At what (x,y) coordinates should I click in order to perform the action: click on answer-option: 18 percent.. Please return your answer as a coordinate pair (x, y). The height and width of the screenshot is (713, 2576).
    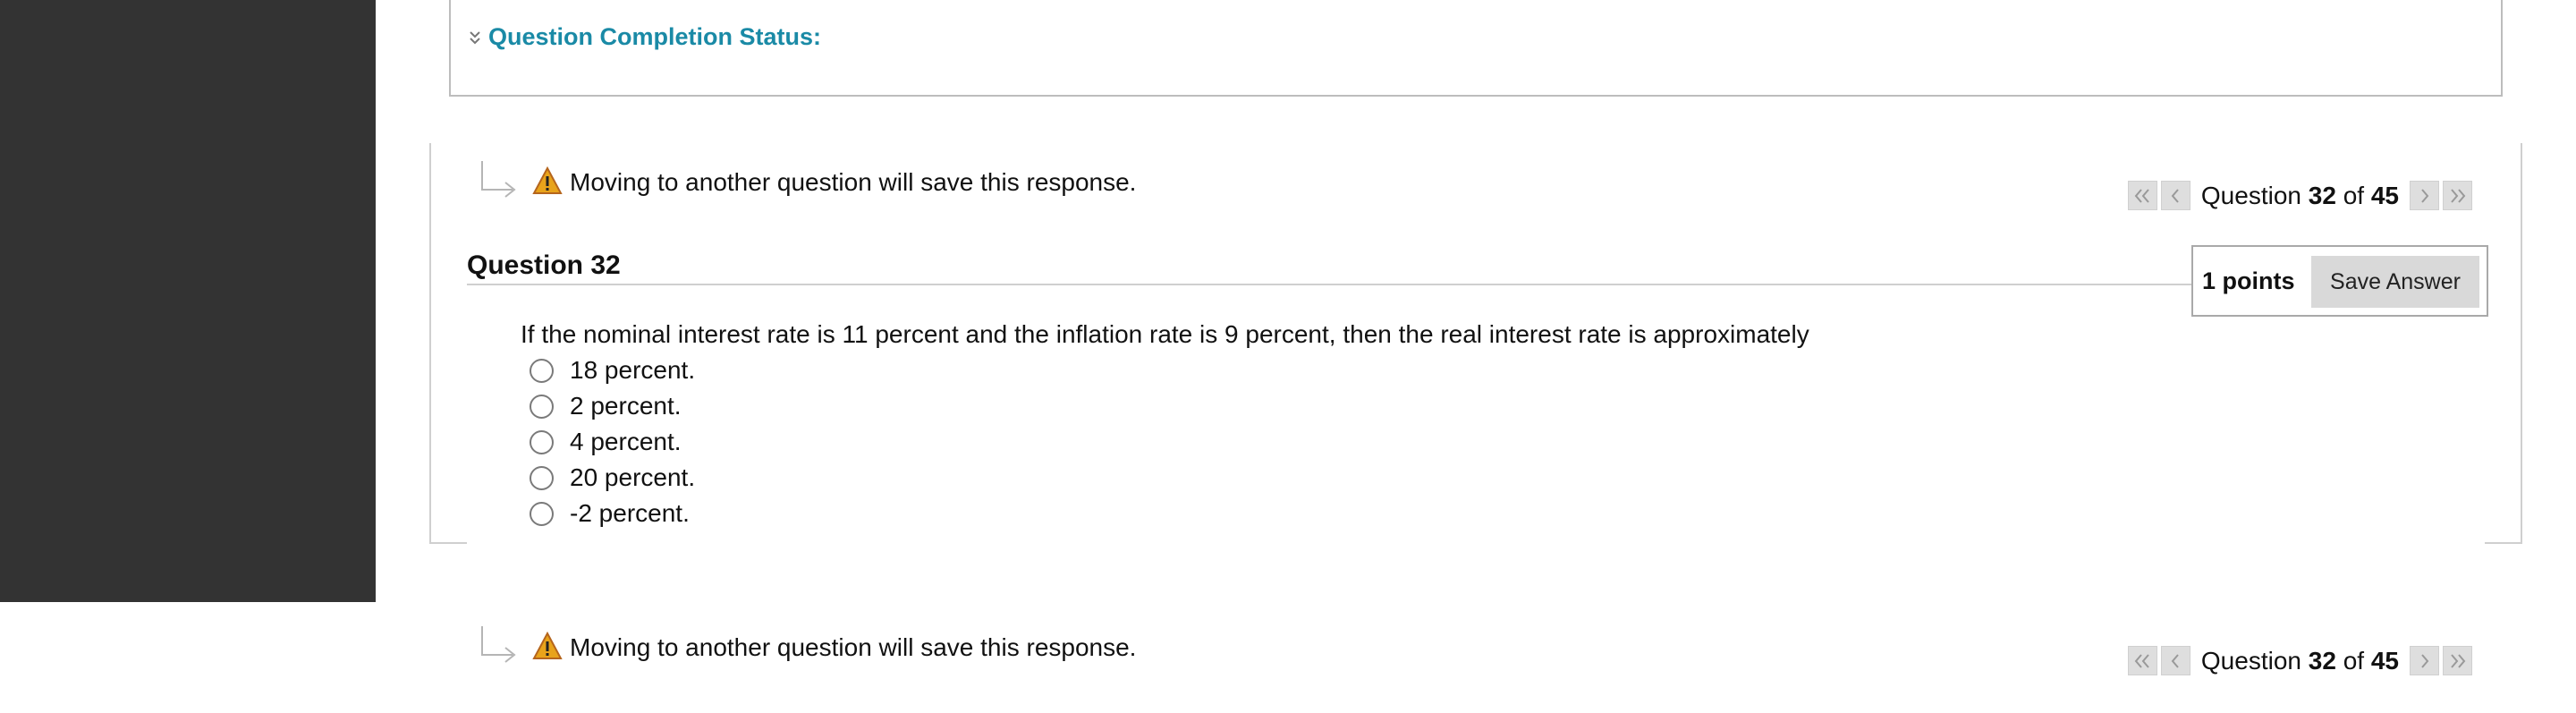
    Looking at the image, I should click on (612, 370).